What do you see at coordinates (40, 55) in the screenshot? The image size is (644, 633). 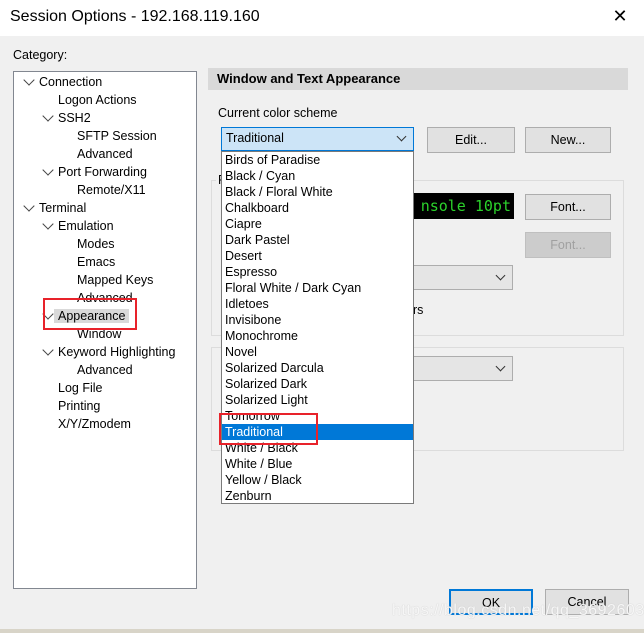 I see `category-label: Category:` at bounding box center [40, 55].